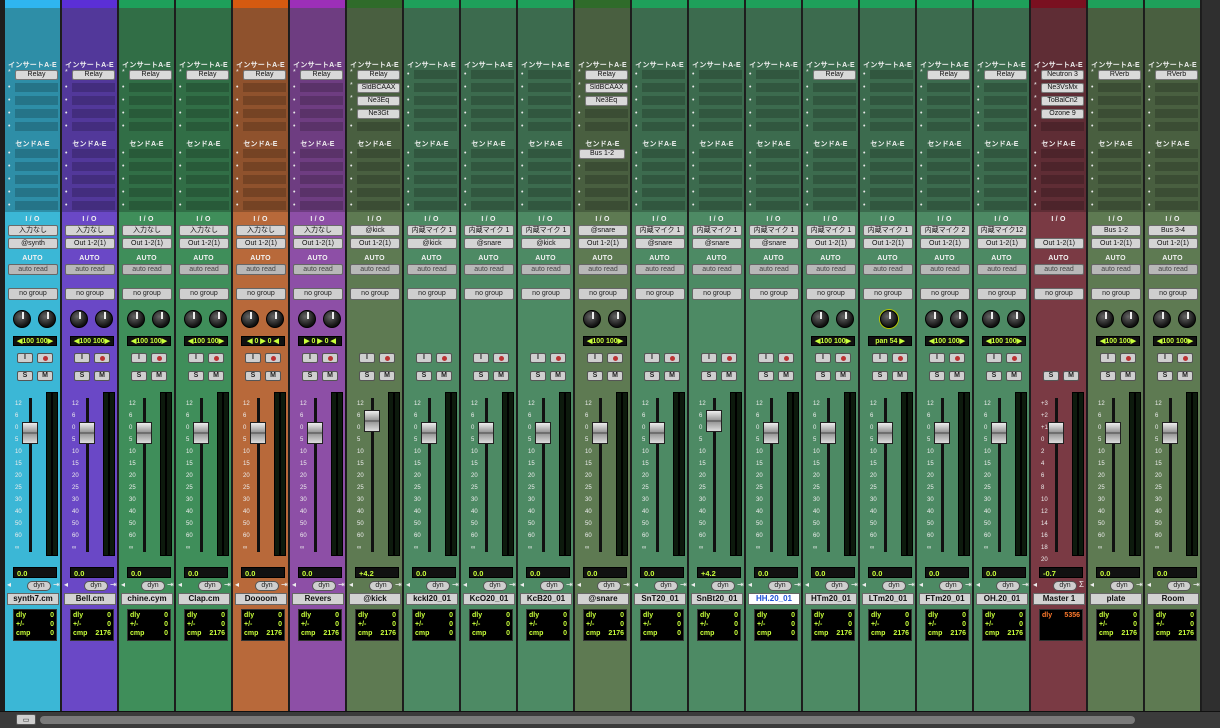 The width and height of the screenshot is (1220, 728). I want to click on input-selector: 入力なし, so click(33, 230).